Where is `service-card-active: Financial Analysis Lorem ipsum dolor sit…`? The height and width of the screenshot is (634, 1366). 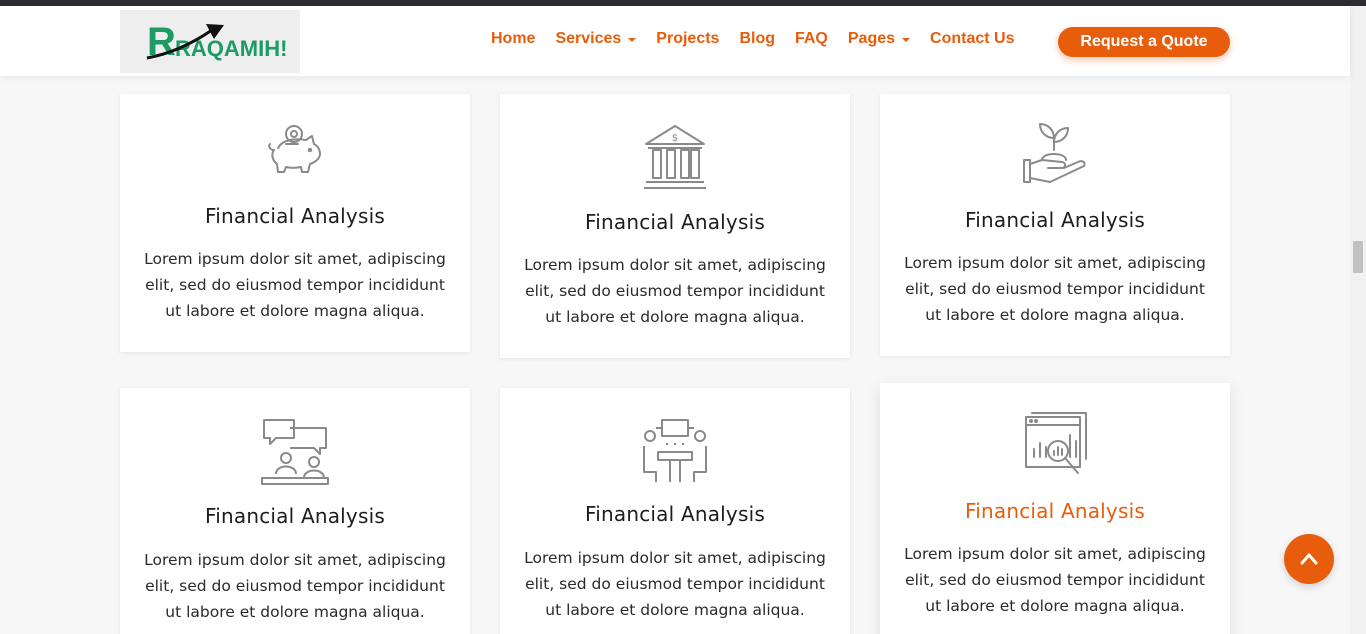 service-card-active: Financial Analysis Lorem ipsum dolor sit… is located at coordinates (1055, 508).